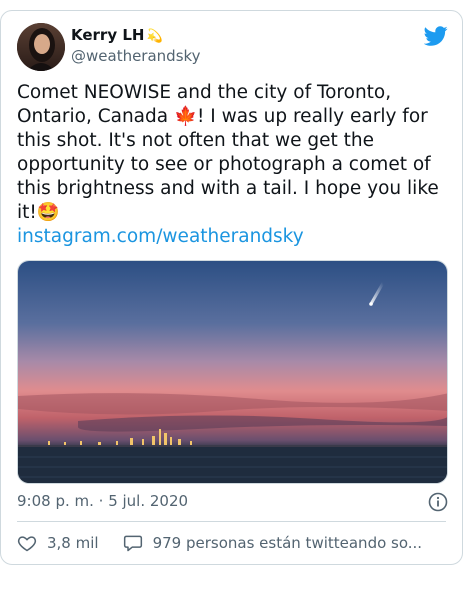 The image size is (465, 594). What do you see at coordinates (233, 237) in the screenshot?
I see `instagram-link: instagram.com/weatherandsky` at bounding box center [233, 237].